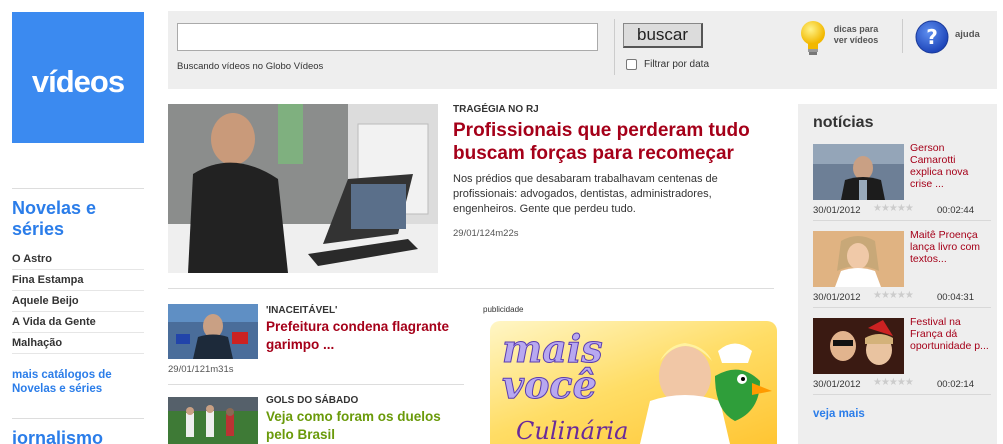 Image resolution: width=1003 pixels, height=444 pixels. I want to click on sidebar-item-aquele-beijo: Aquele Beijo, so click(78, 301).